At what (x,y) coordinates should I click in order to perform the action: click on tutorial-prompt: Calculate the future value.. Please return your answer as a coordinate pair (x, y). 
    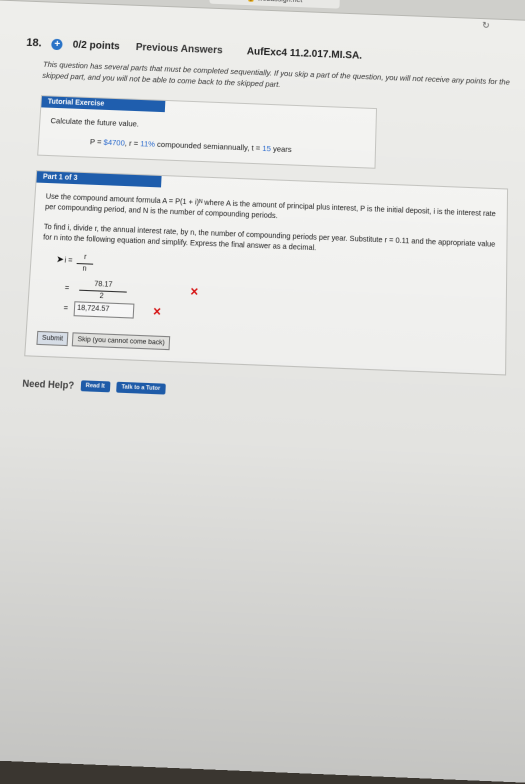
    Looking at the image, I should click on (95, 122).